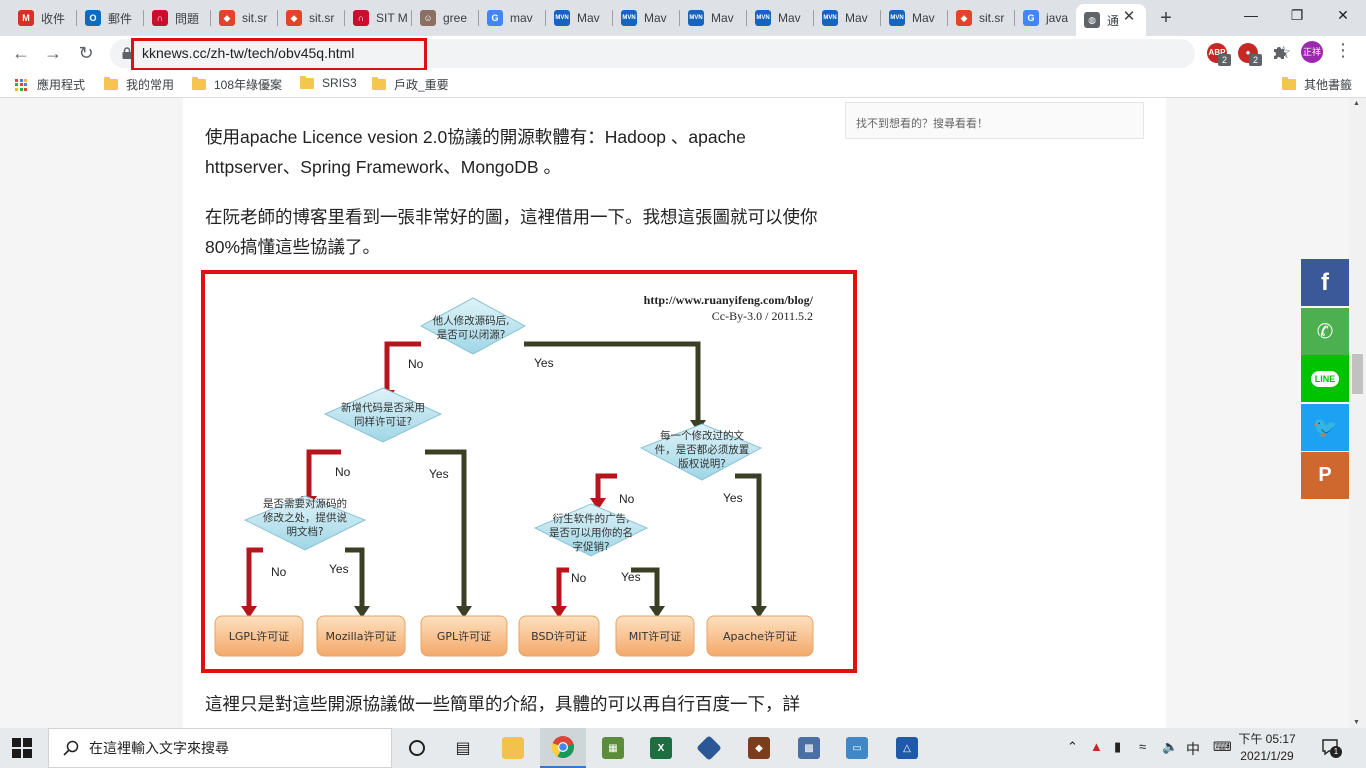  I want to click on decision-text: 每一个修改过的文, so click(702, 435).